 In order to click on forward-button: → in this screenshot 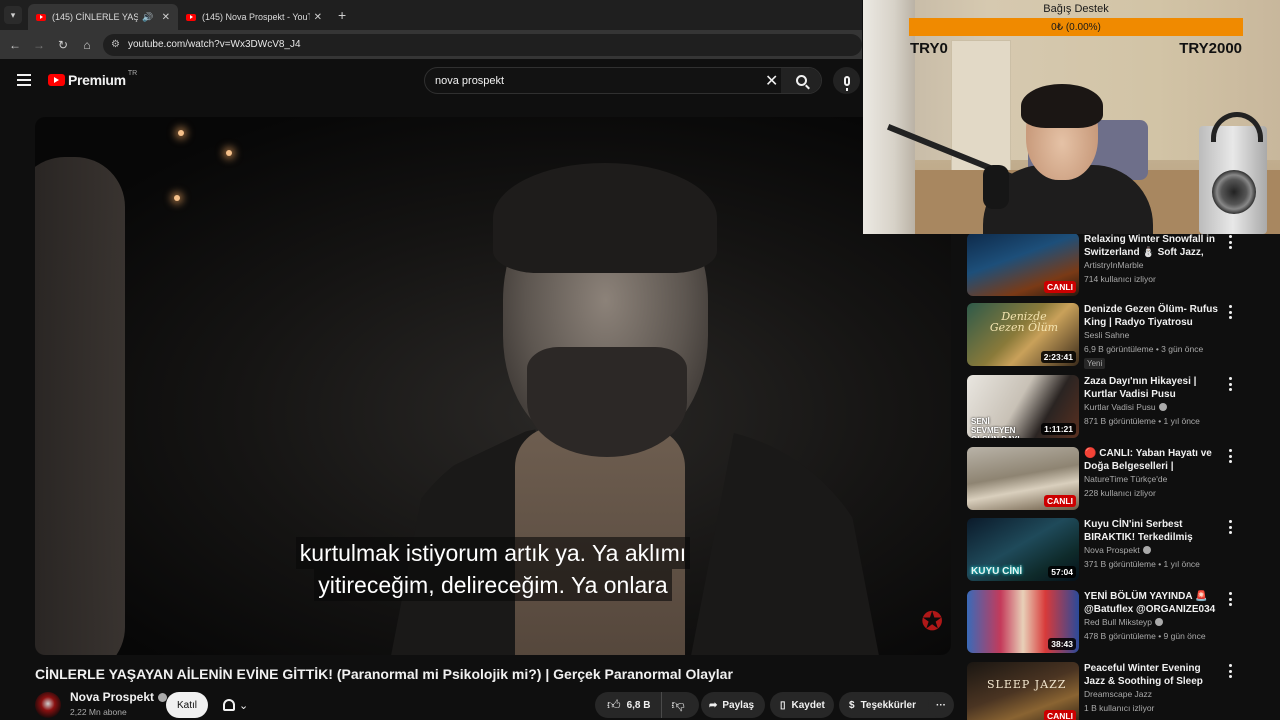, I will do `click(39, 45)`.